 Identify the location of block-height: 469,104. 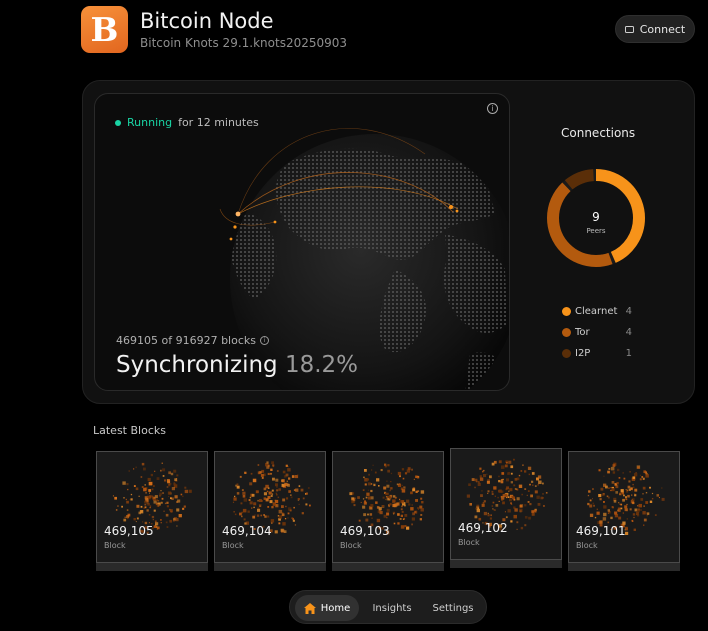
(247, 531).